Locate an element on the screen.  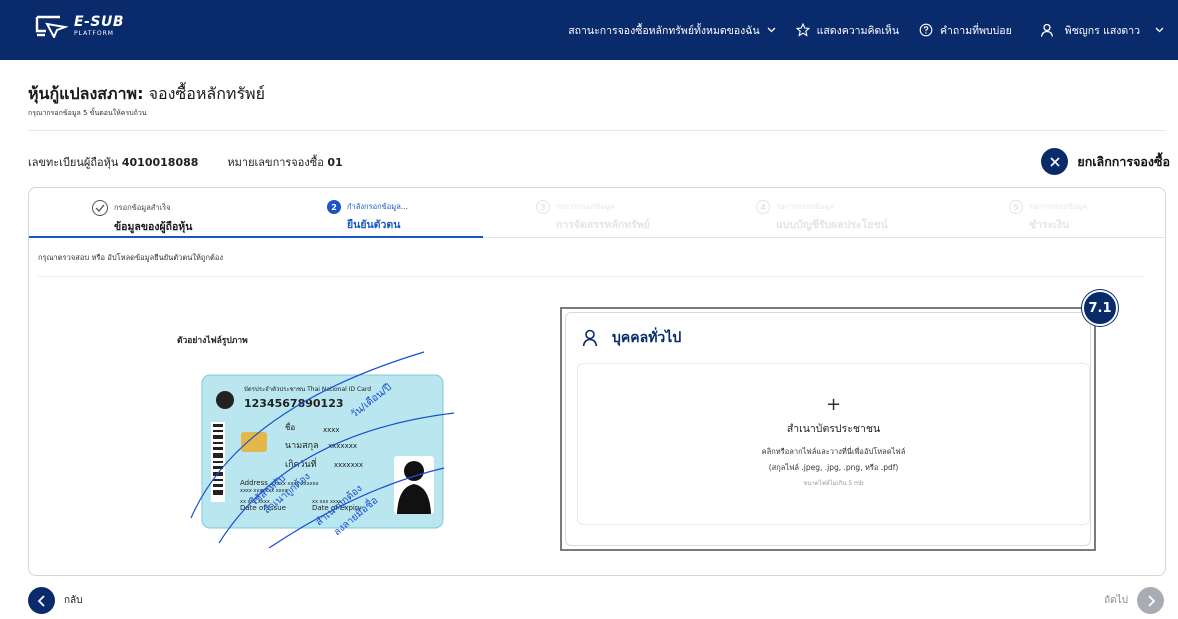
general-person-header: บุคคลทั่วไป is located at coordinates (631, 338).